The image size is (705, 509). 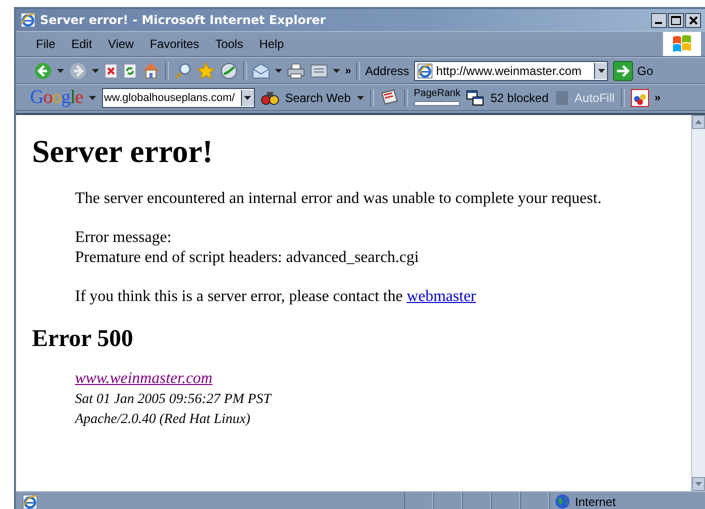 I want to click on menu-item: Help, so click(x=271, y=44).